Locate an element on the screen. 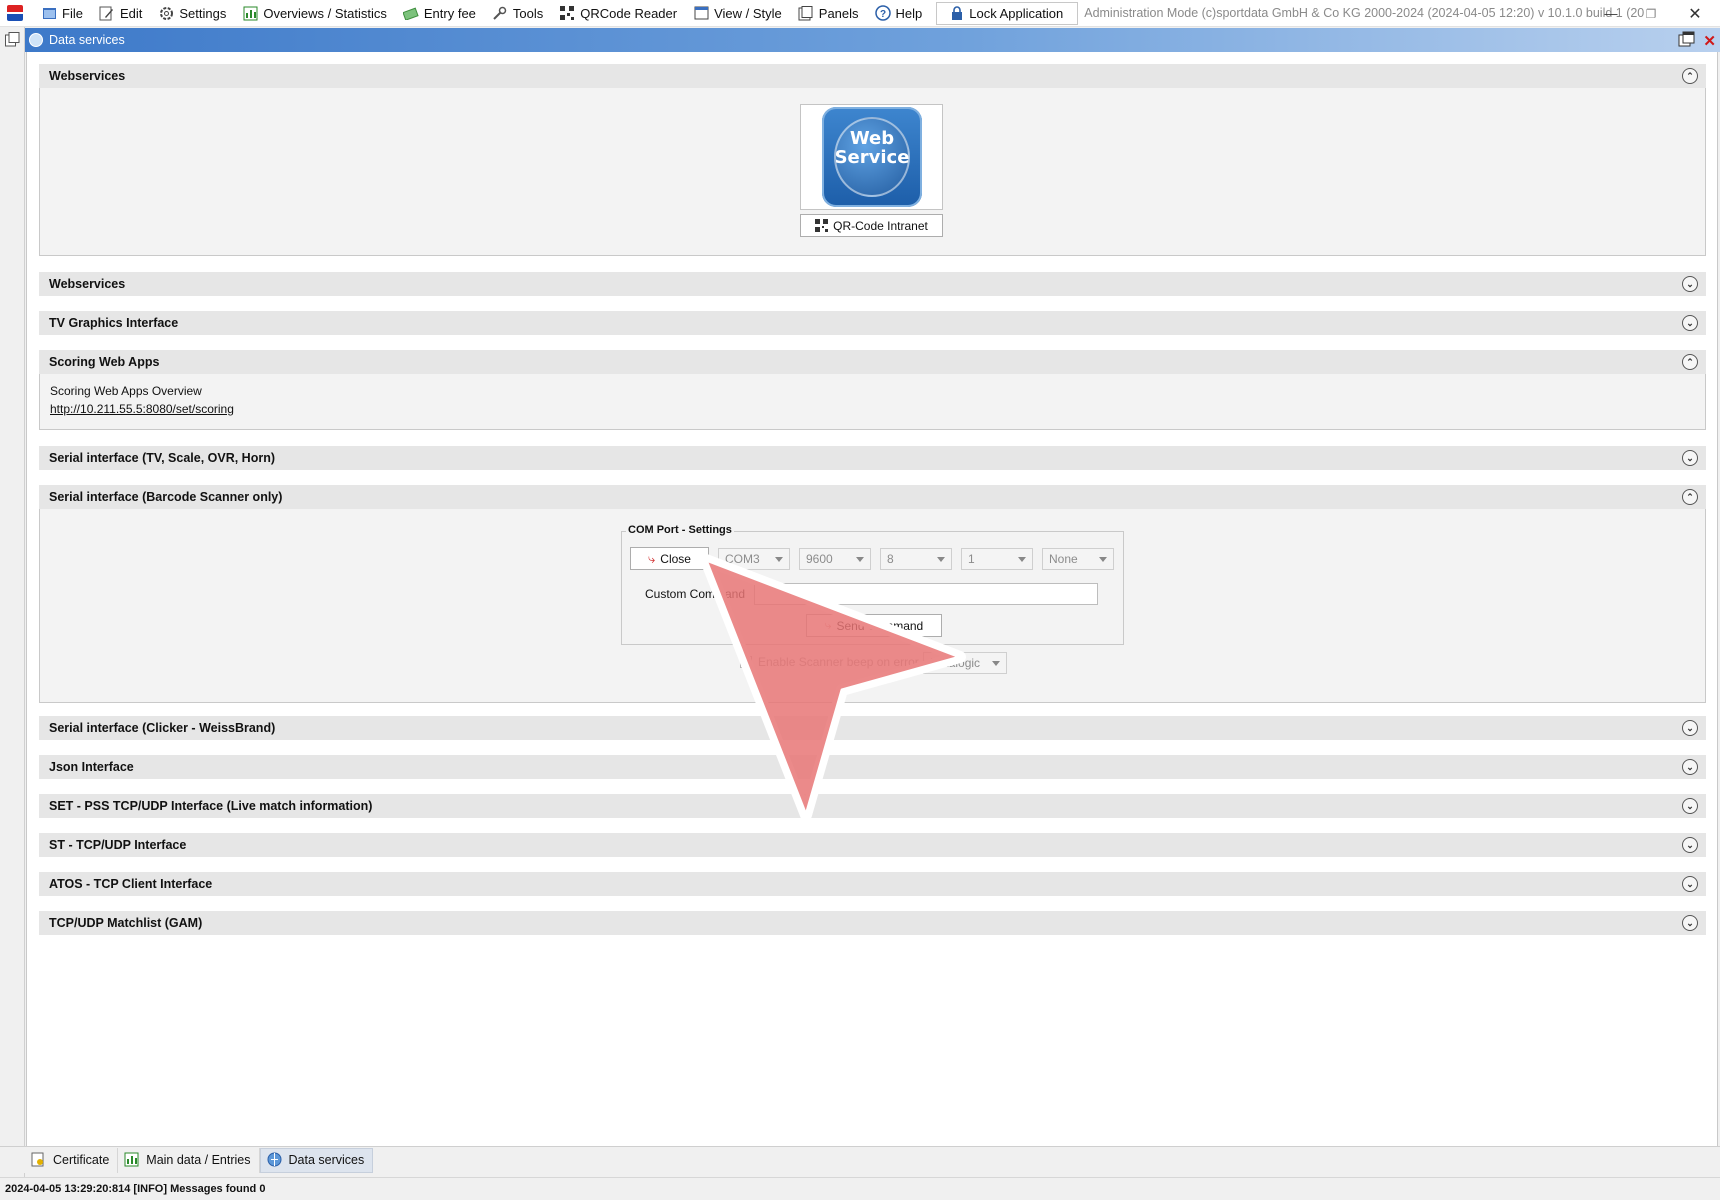 The height and width of the screenshot is (1200, 1720). menu-help: ? Help is located at coordinates (899, 13).